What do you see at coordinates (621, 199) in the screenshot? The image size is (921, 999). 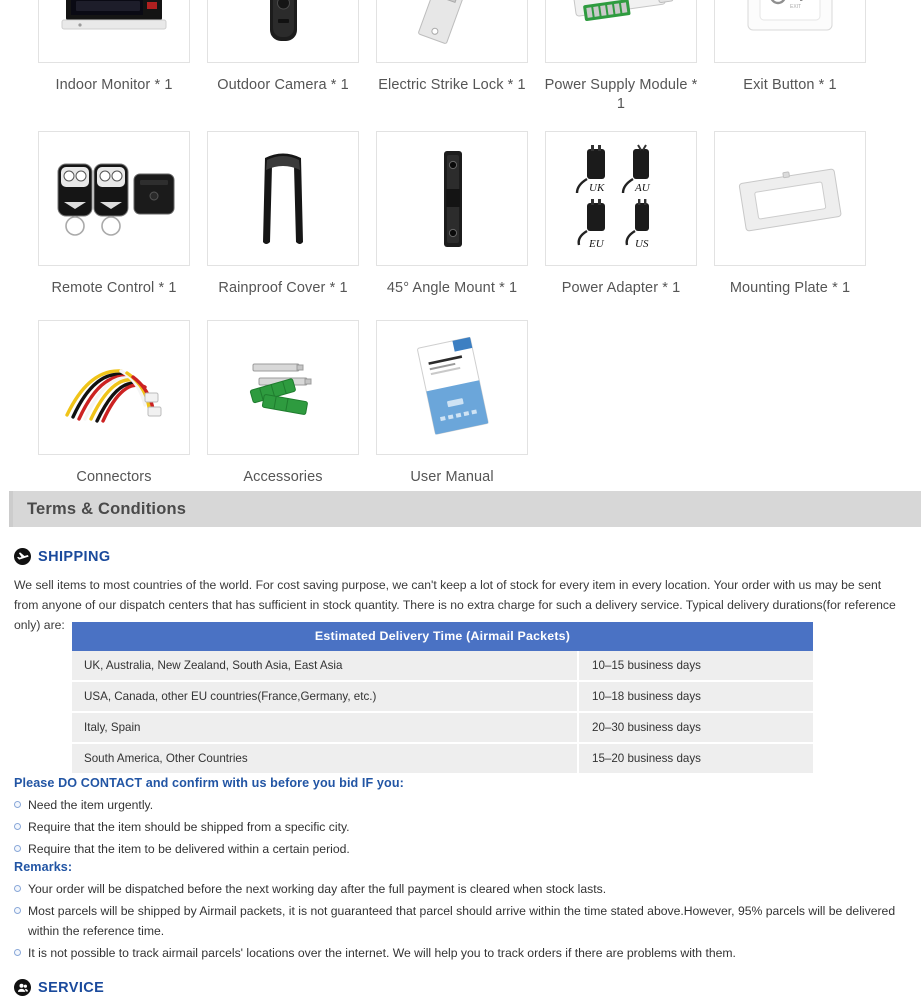 I see `power-adapter-image: UK AU EU US` at bounding box center [621, 199].